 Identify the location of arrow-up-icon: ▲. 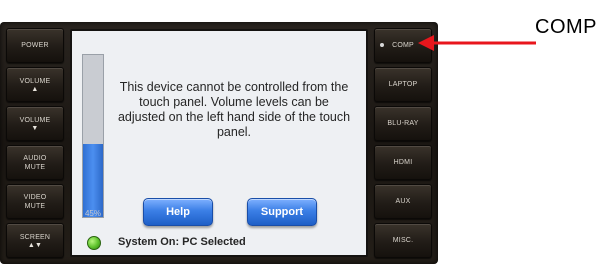
(35, 89).